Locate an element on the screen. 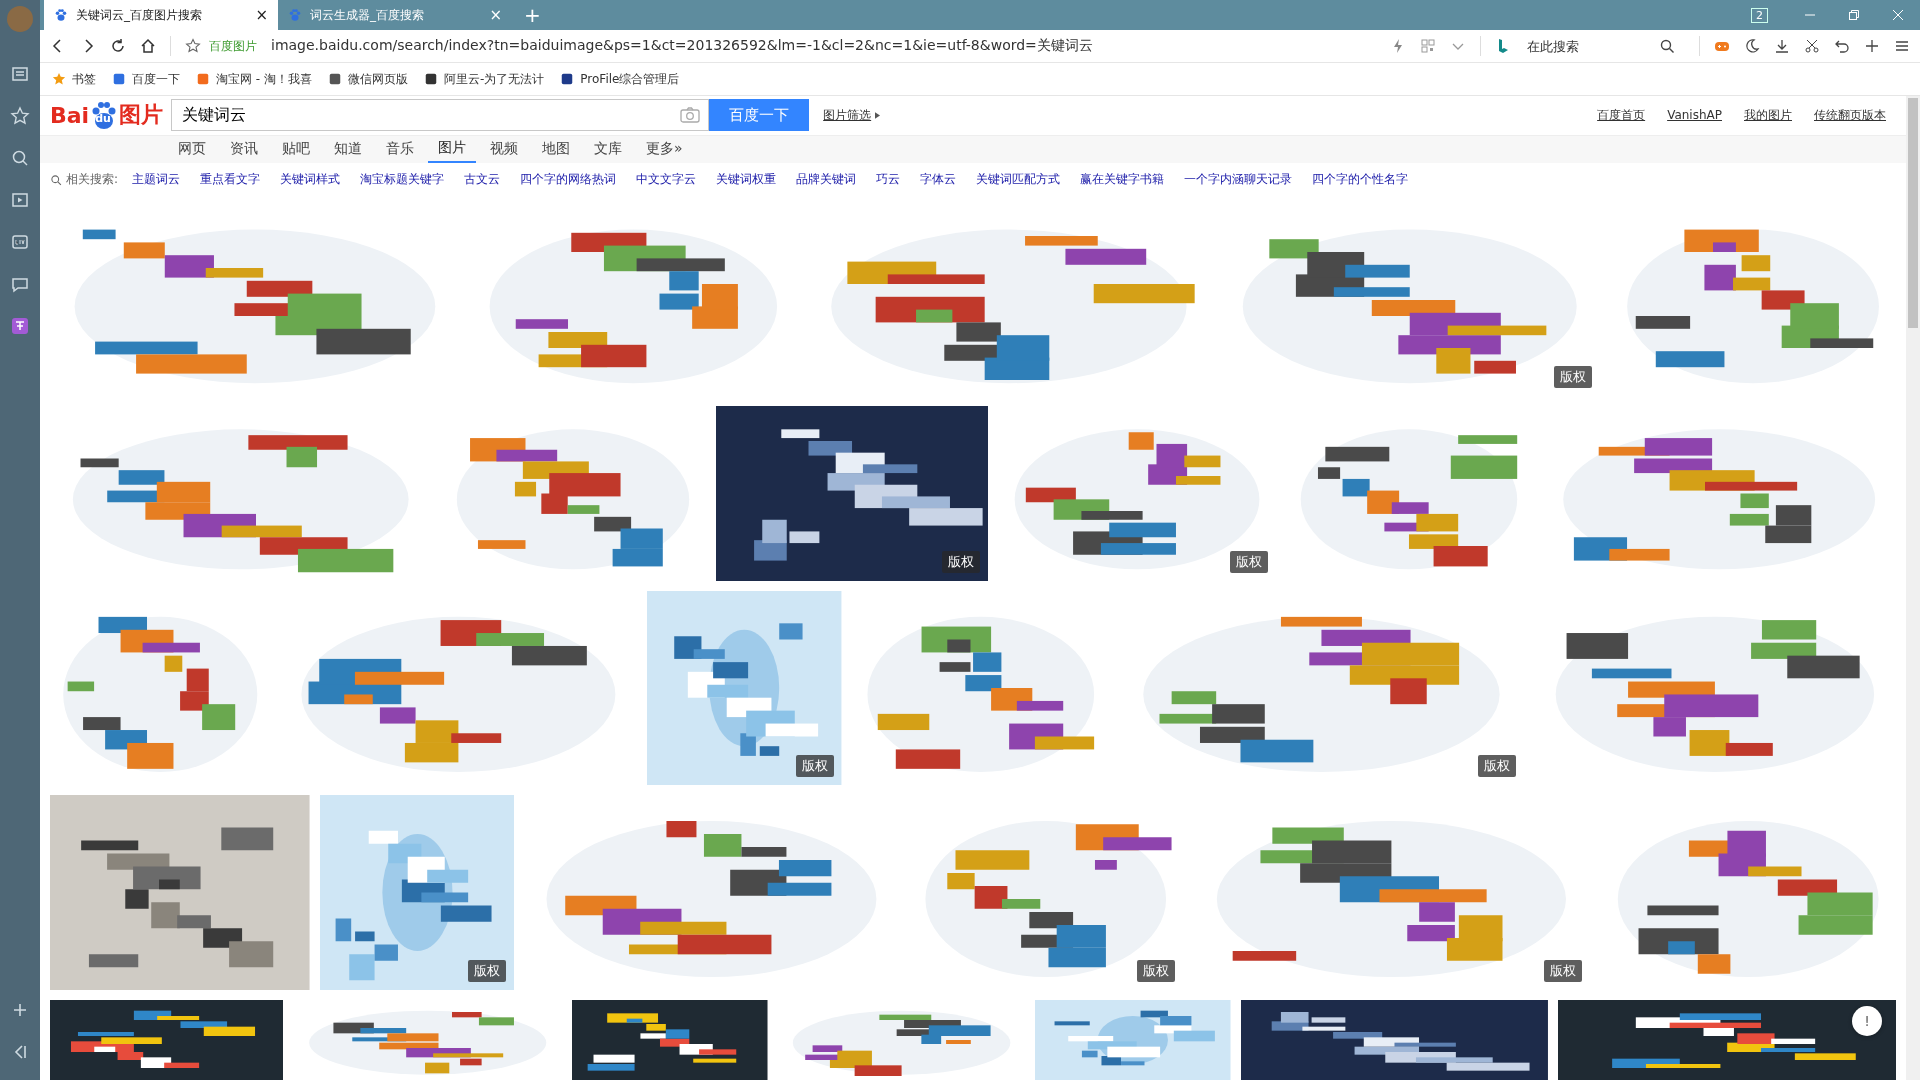 The height and width of the screenshot is (1080, 1920). close-icon is located at coordinates (1898, 15).